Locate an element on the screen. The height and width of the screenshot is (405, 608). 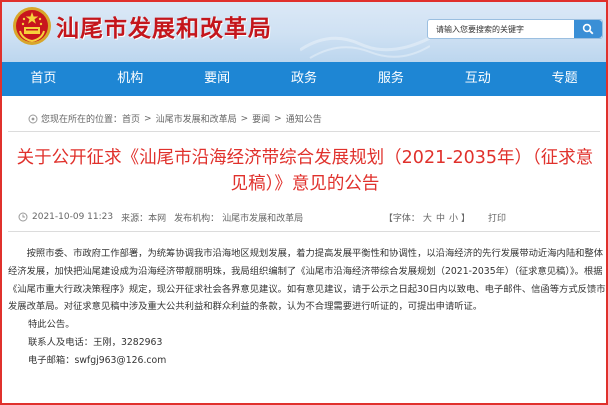
email-line: 电子邮箱：swfgj963@126.com is located at coordinates (97, 360).